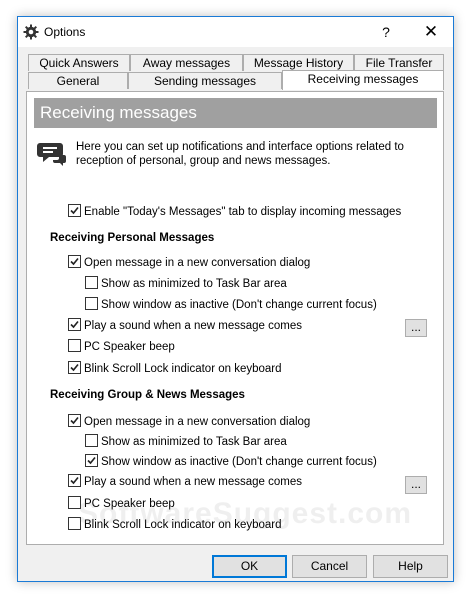  What do you see at coordinates (129, 347) in the screenshot?
I see `checkbox-label: PC Speaker beep` at bounding box center [129, 347].